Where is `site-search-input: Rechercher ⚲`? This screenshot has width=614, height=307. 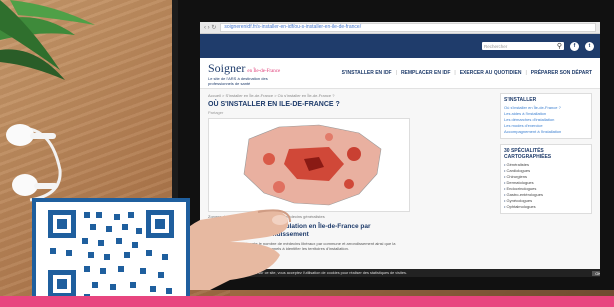 site-search-input: Rechercher ⚲ is located at coordinates (523, 46).